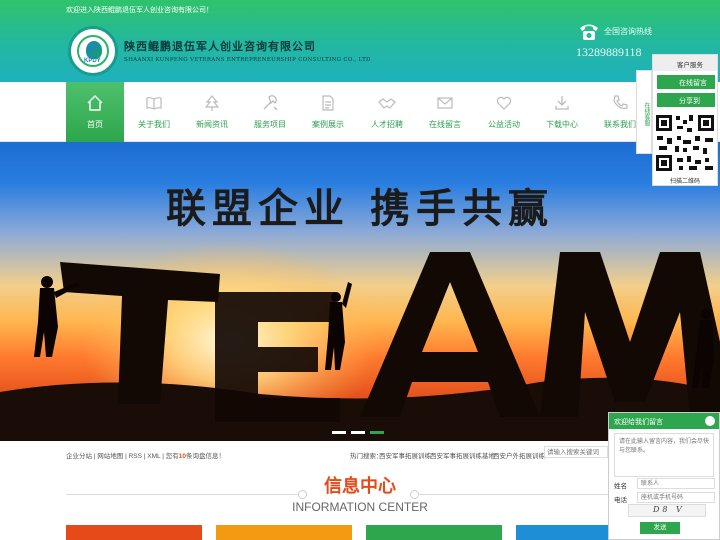  Describe the element at coordinates (154, 124) in the screenshot. I see `nav-label: 关于我们` at that location.